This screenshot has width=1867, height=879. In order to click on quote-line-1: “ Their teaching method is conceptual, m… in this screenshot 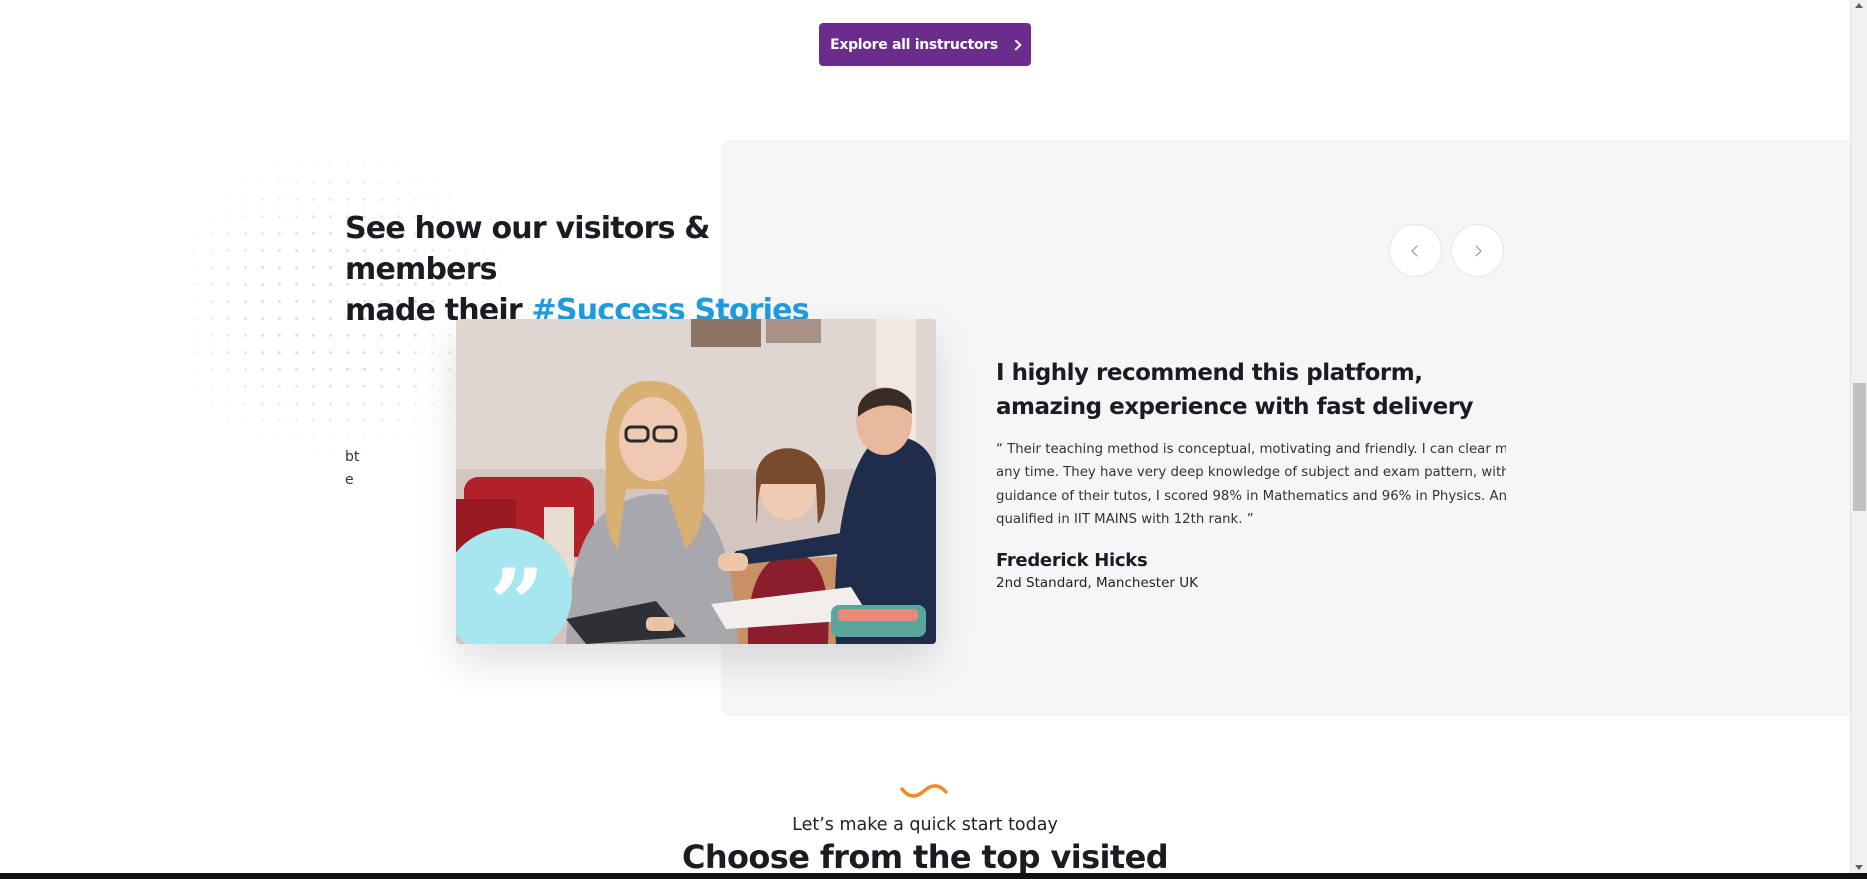, I will do `click(1251, 449)`.